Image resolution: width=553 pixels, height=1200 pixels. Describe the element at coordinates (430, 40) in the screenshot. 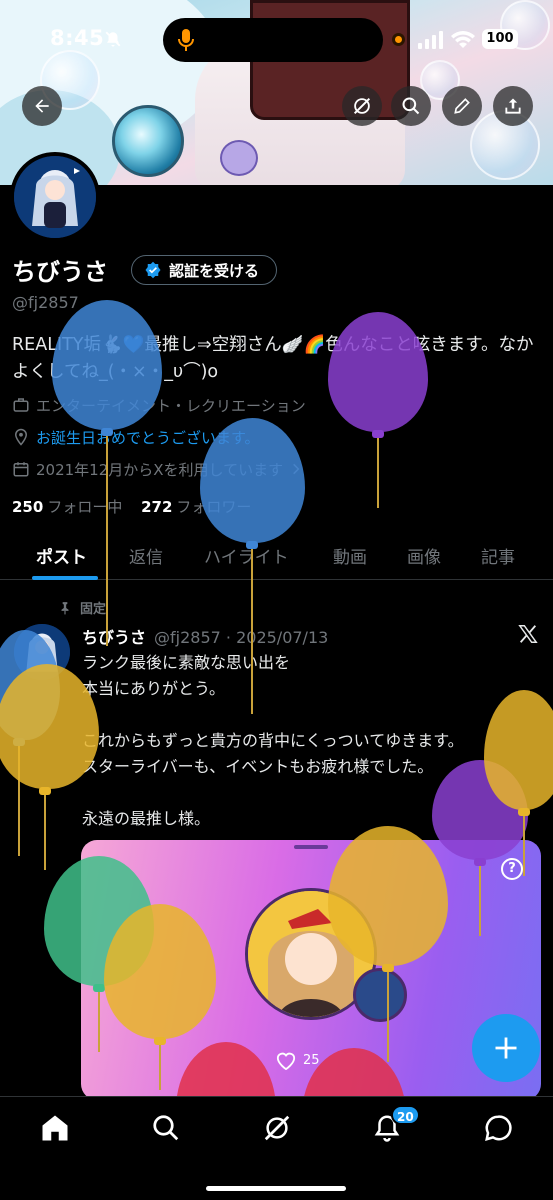

I see `cellular-signal-icon` at that location.